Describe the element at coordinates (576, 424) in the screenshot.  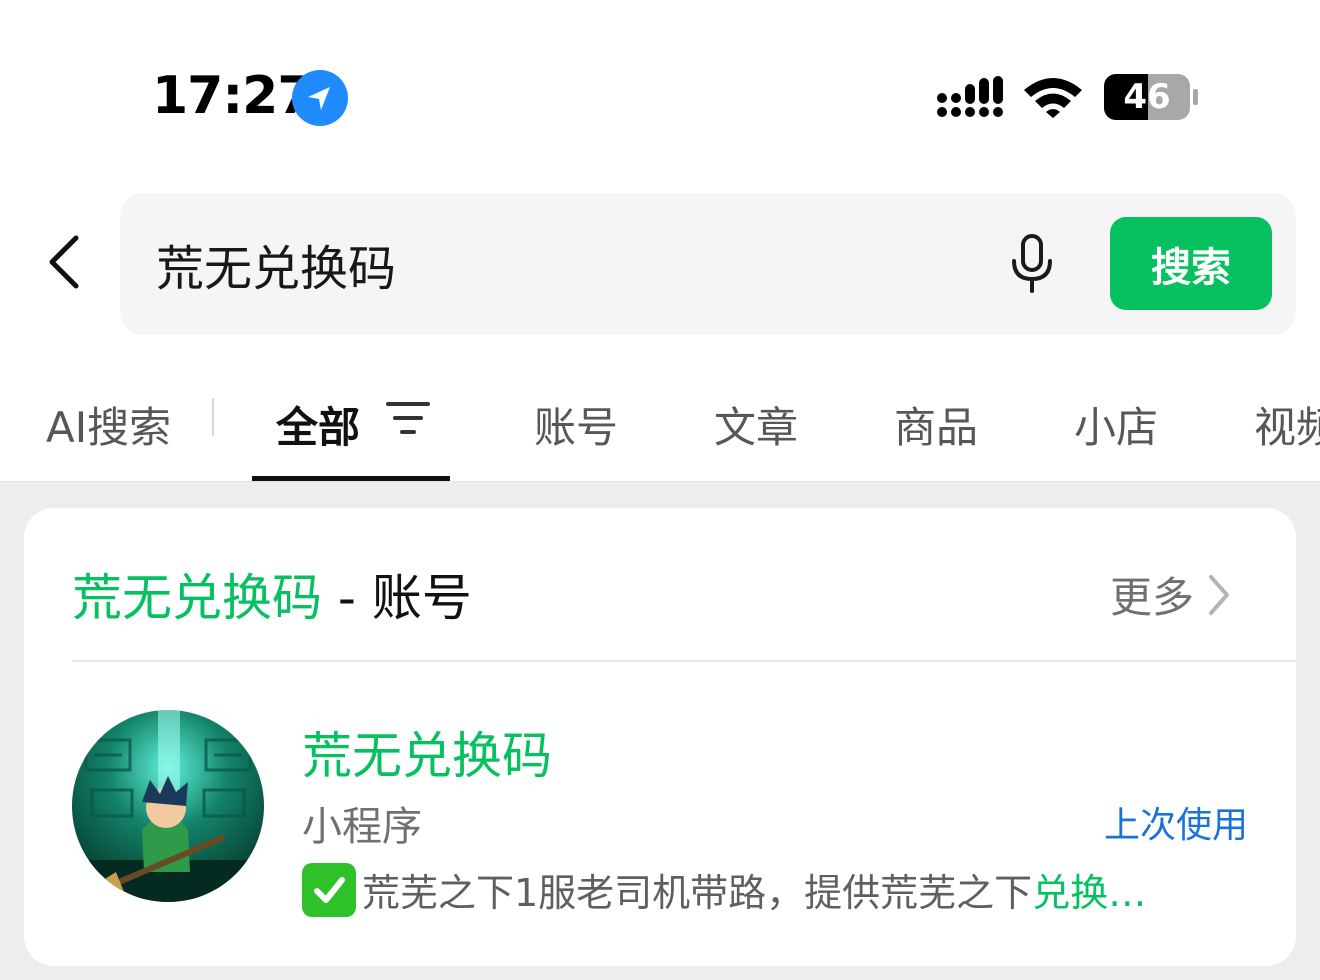
I see `tab-accounts: 账号` at that location.